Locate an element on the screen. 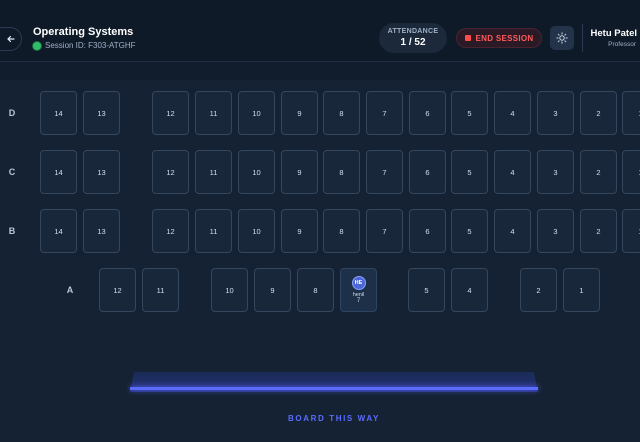 The height and width of the screenshot is (442, 640). seat-b-10: 10 is located at coordinates (256, 231).